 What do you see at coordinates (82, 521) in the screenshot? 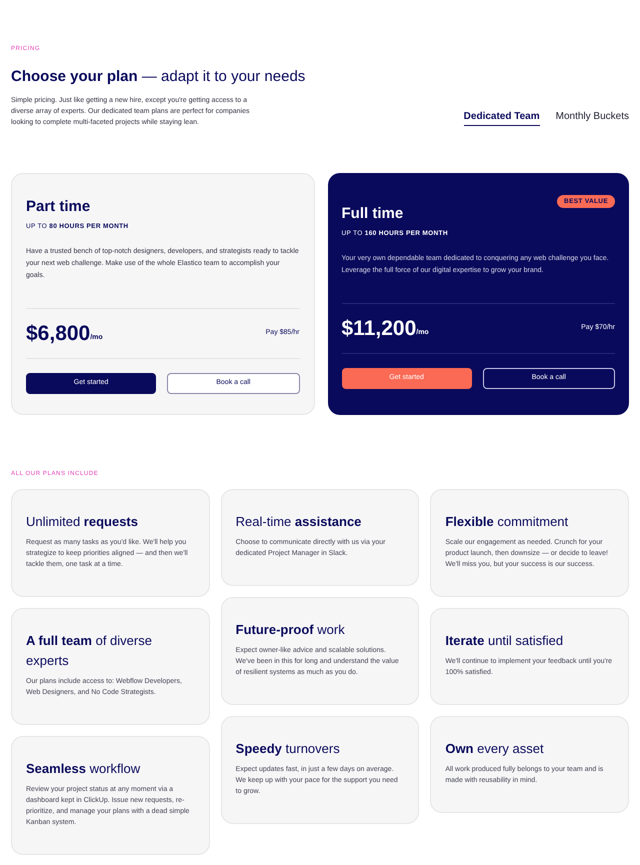
I see `feature-title: Unlimited requests` at bounding box center [82, 521].